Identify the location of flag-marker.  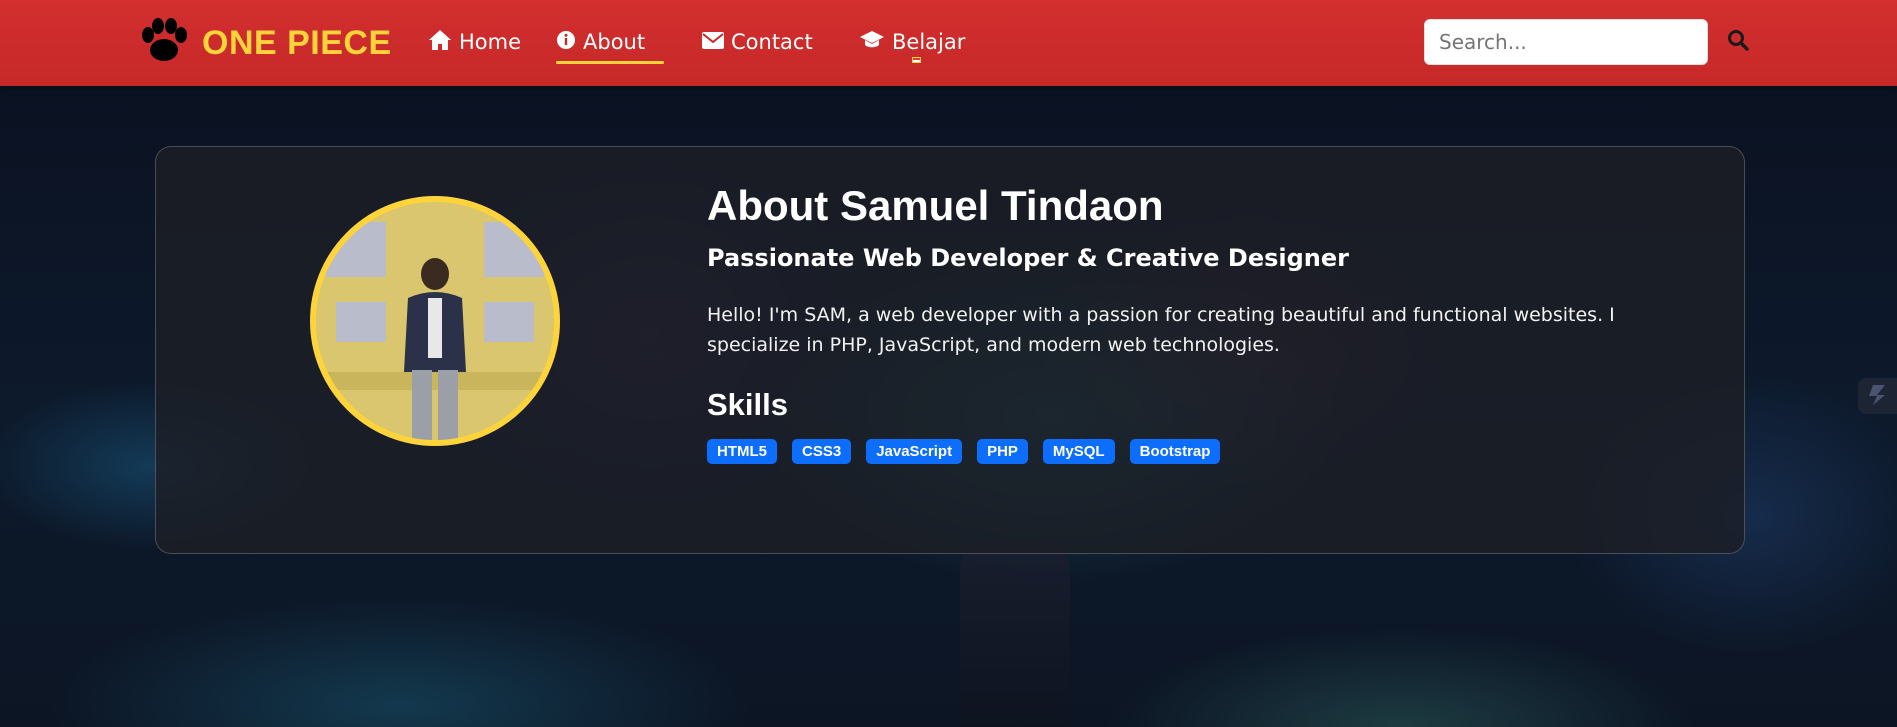
(916, 60).